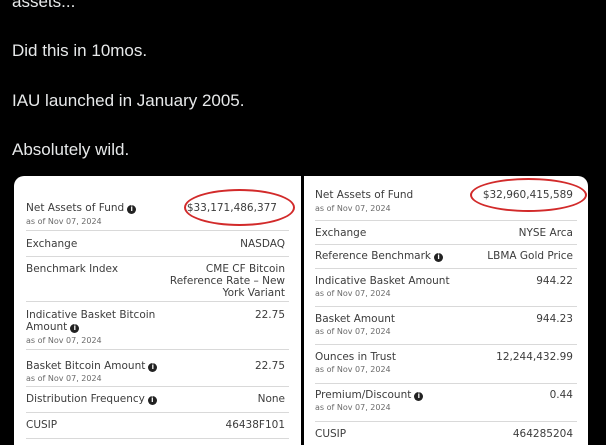  I want to click on tweet-text-line-4: Absolutely wild., so click(71, 149).